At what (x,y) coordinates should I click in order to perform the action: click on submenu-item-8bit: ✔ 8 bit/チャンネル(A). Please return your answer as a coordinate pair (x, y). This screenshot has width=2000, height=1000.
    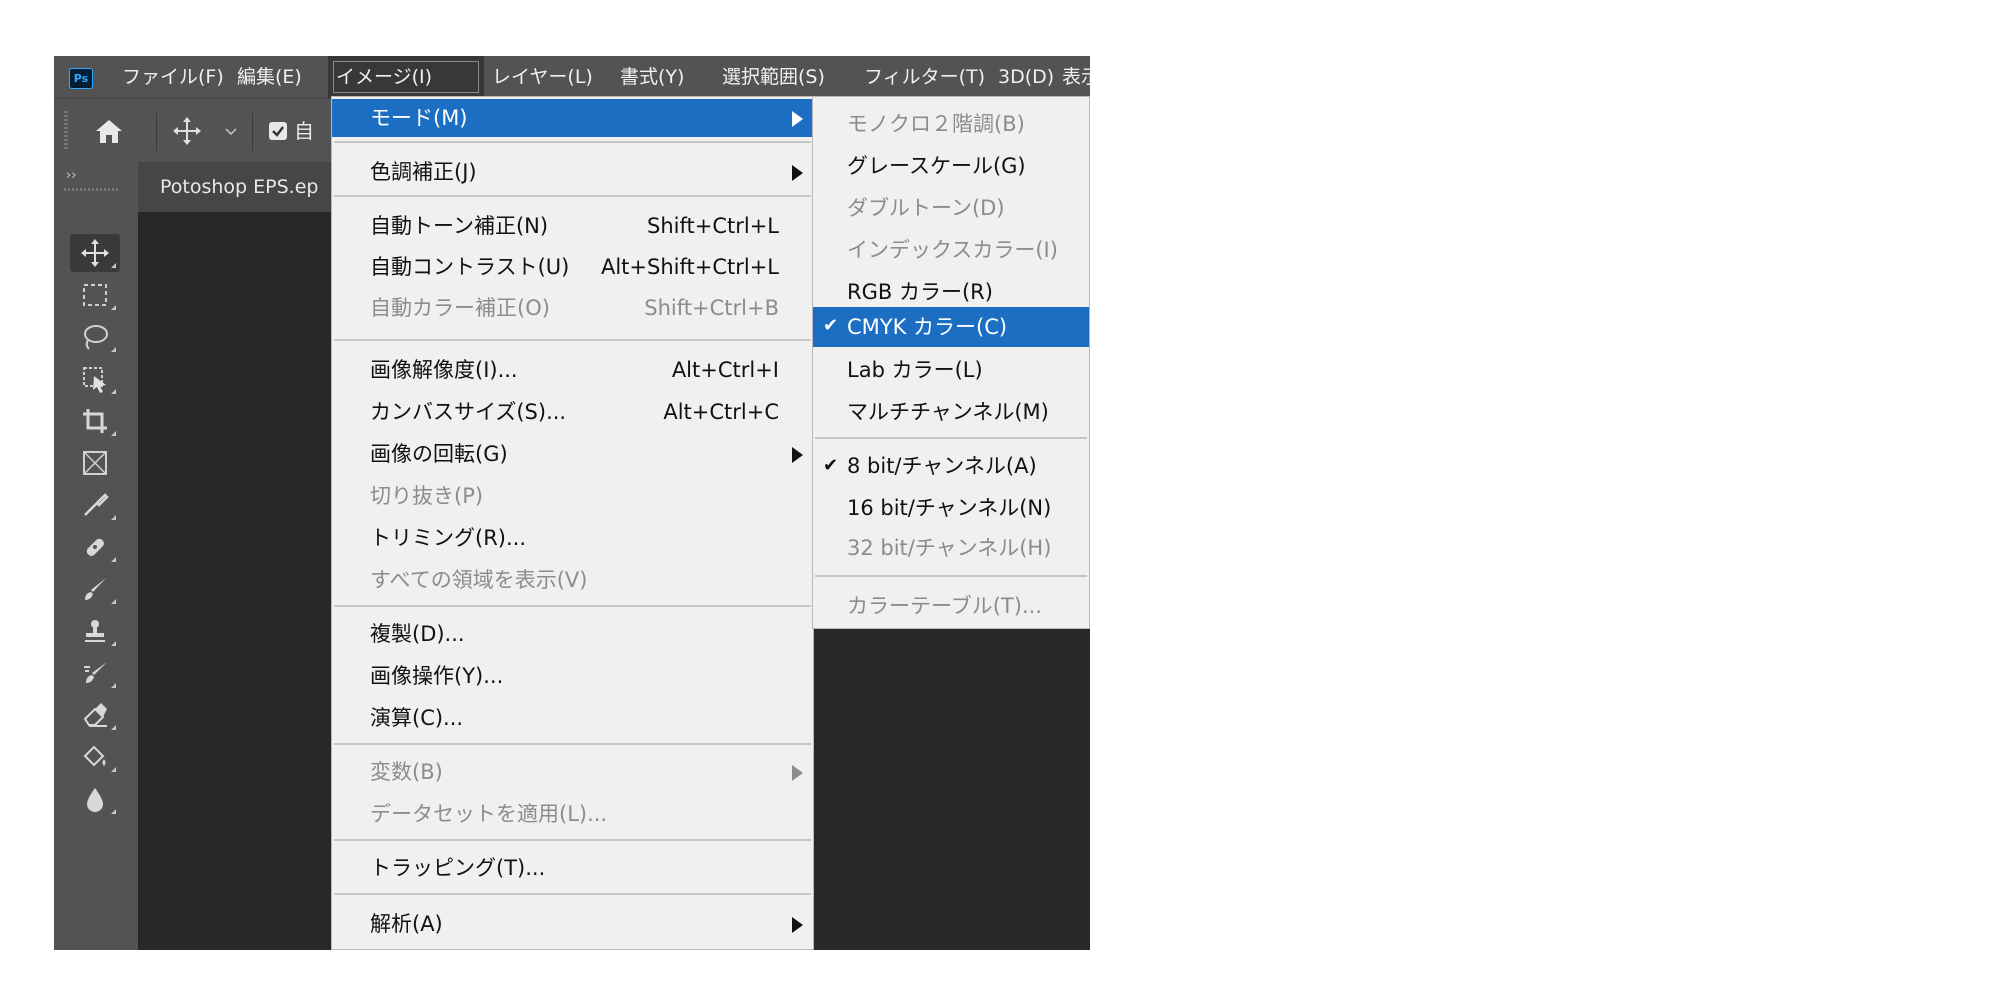
    Looking at the image, I should click on (951, 466).